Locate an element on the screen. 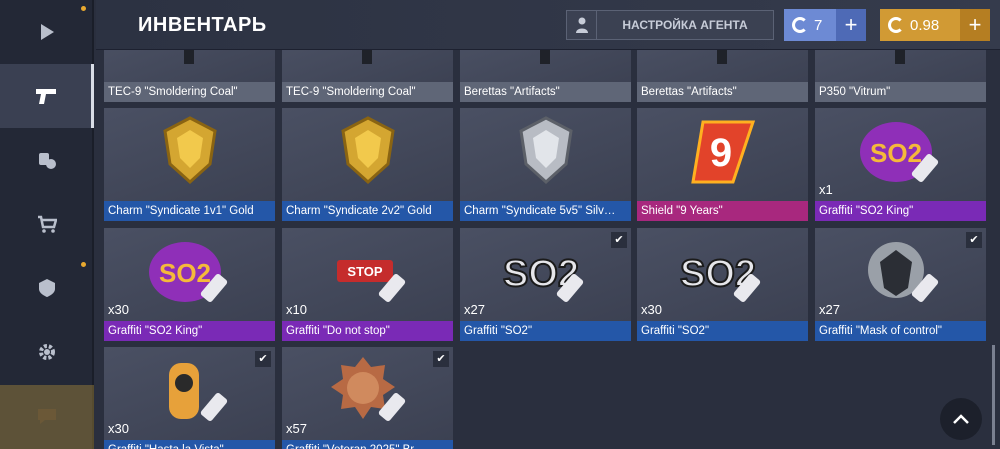 This screenshot has height=449, width=1000. sidebar-item-shop is located at coordinates (47, 224).